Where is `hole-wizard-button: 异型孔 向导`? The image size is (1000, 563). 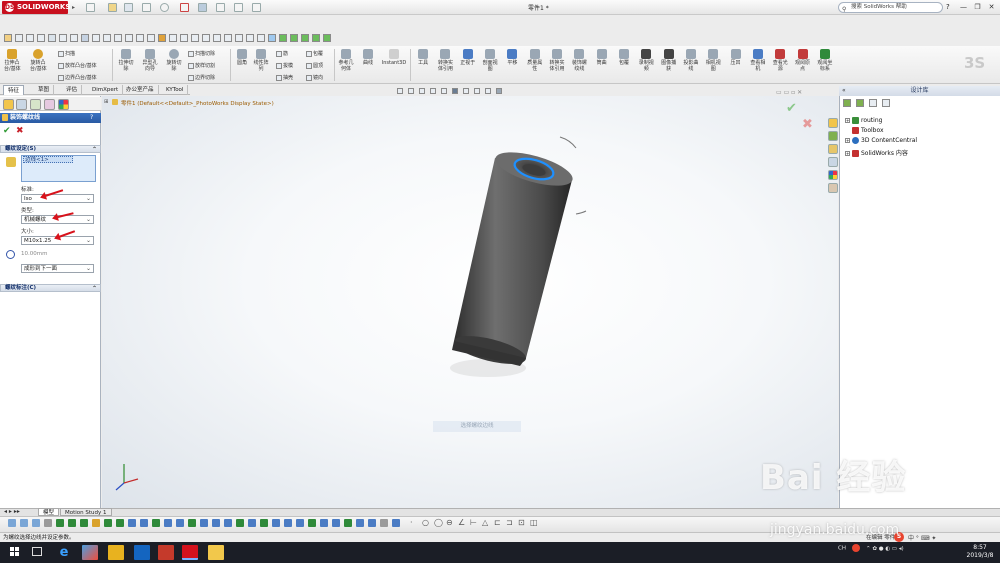
hole-wizard-button: 异型孔 向导 is located at coordinates (150, 64).